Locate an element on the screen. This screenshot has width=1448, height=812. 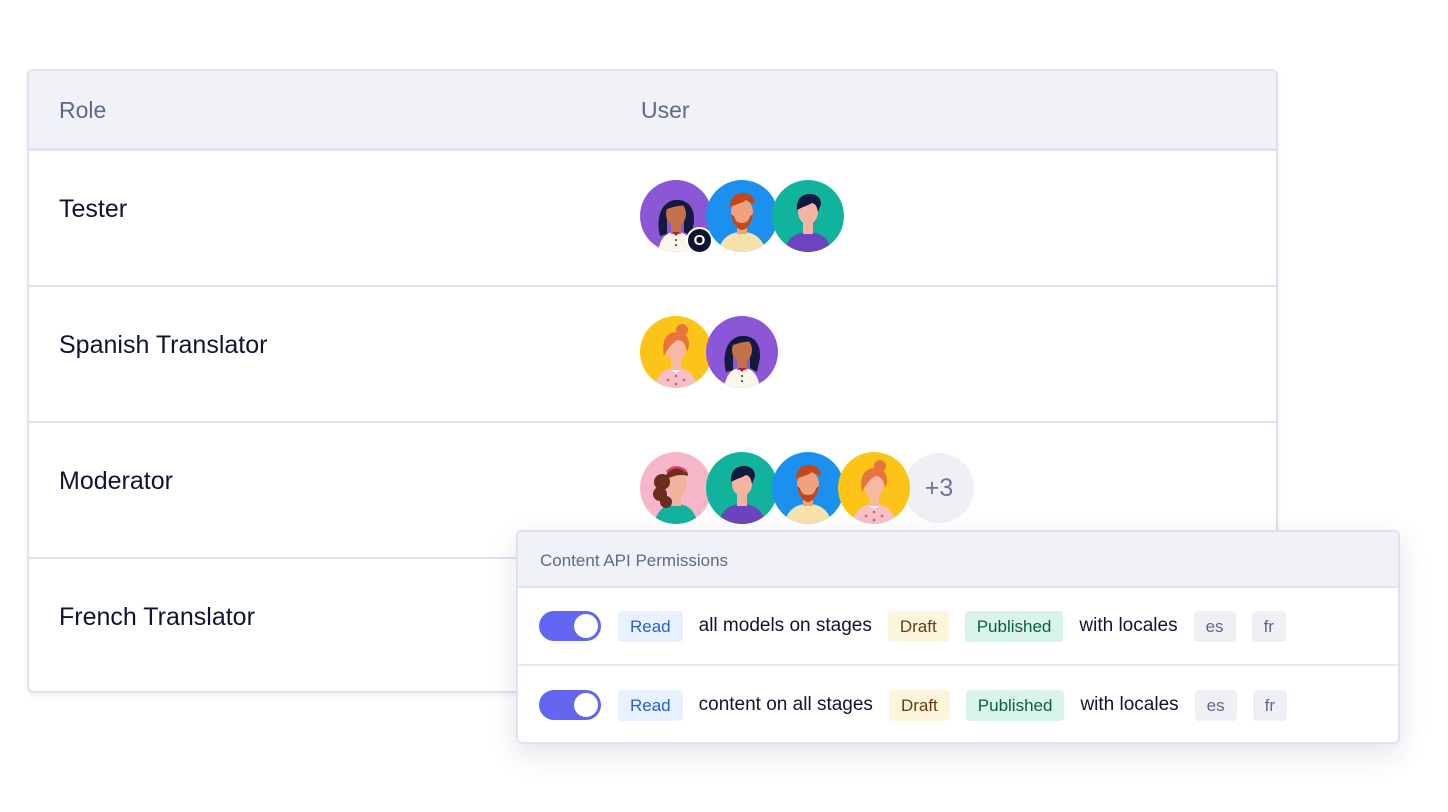
role-name: Moderator is located at coordinates (116, 481).